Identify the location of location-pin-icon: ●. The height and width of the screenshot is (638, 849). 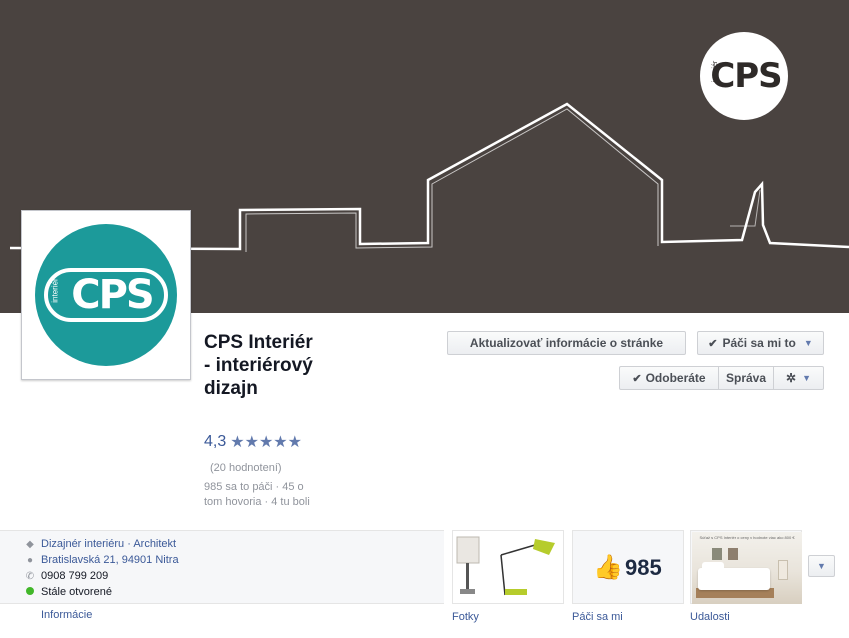
(30, 560).